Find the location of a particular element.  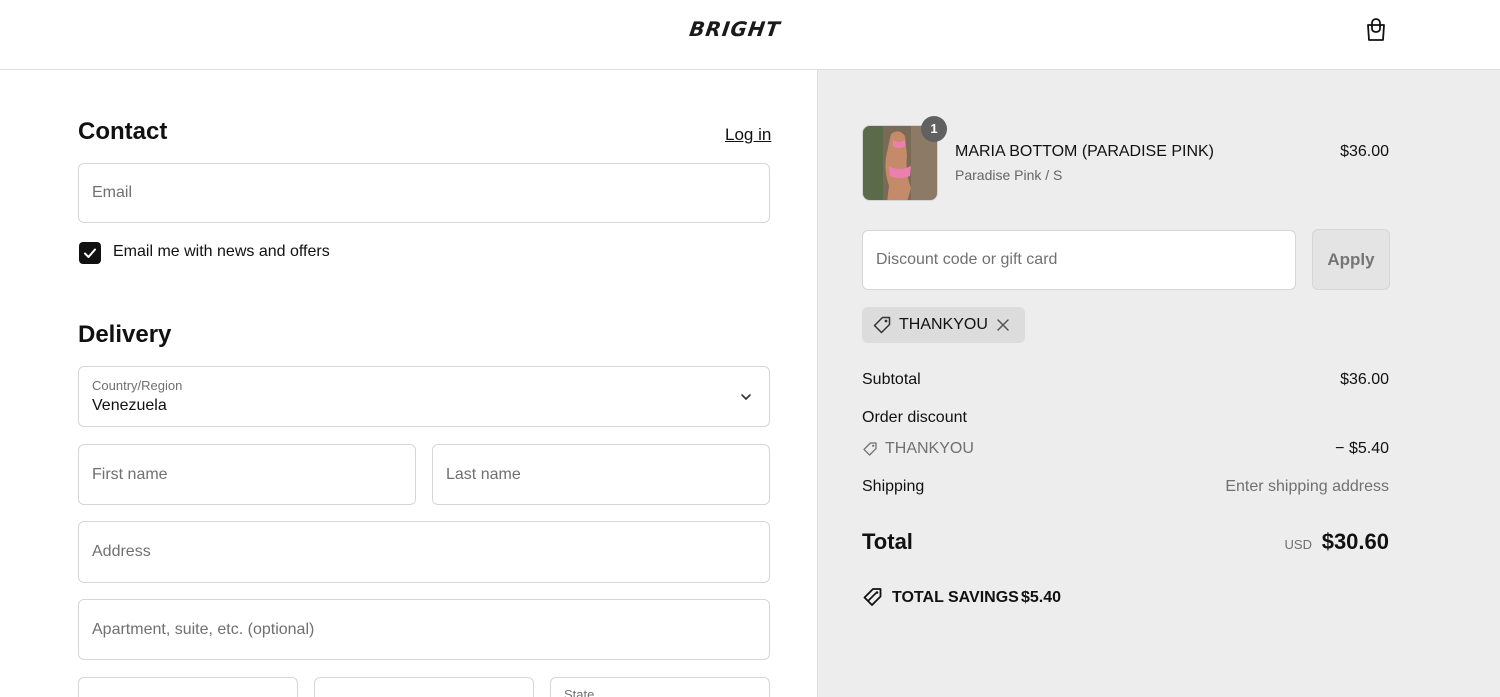

address-field: Address is located at coordinates (424, 552).